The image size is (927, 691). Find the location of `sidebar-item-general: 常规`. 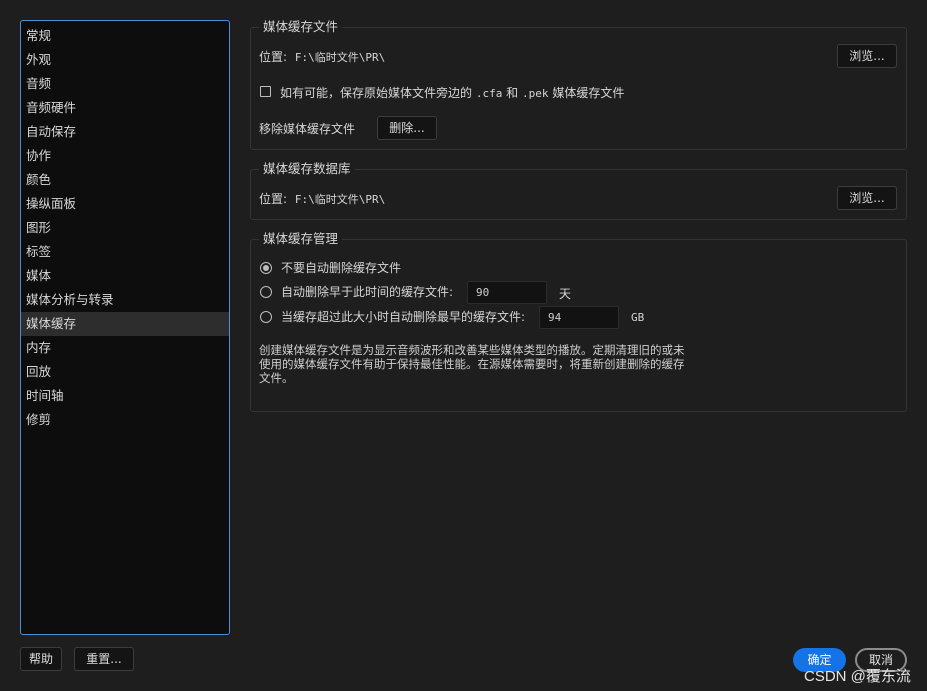

sidebar-item-general: 常规 is located at coordinates (125, 36).